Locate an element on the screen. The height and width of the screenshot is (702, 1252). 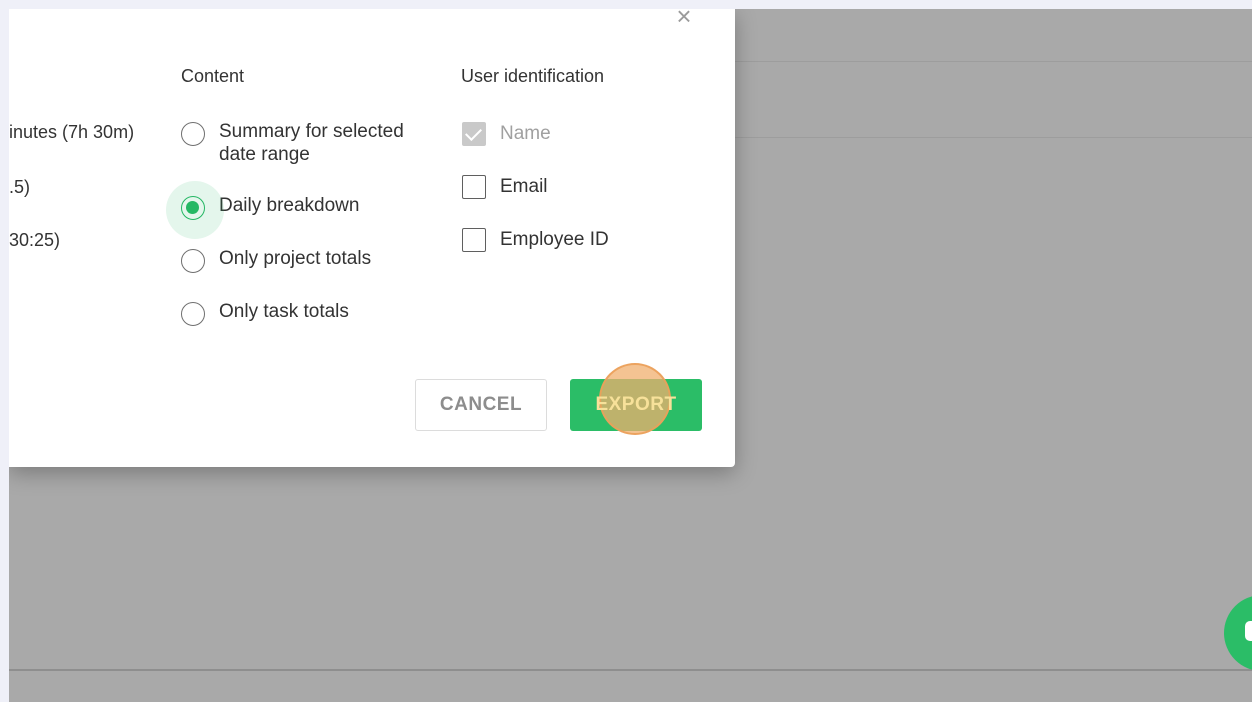
content-option-label: Only project totals is located at coordinates (295, 258).